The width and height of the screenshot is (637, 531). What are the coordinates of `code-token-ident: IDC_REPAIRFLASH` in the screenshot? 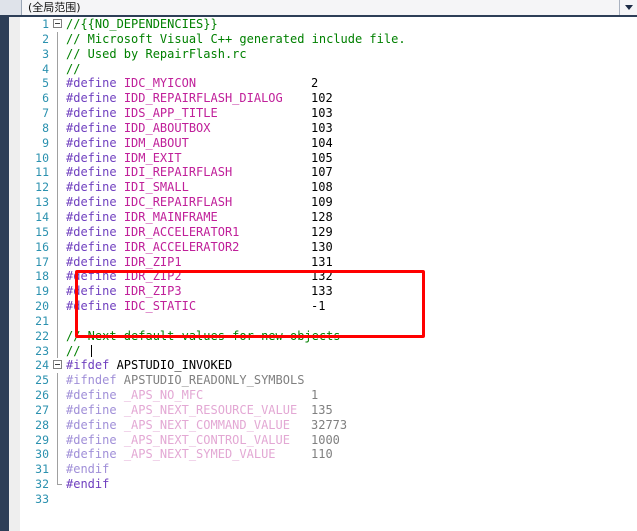 It's located at (178, 202).